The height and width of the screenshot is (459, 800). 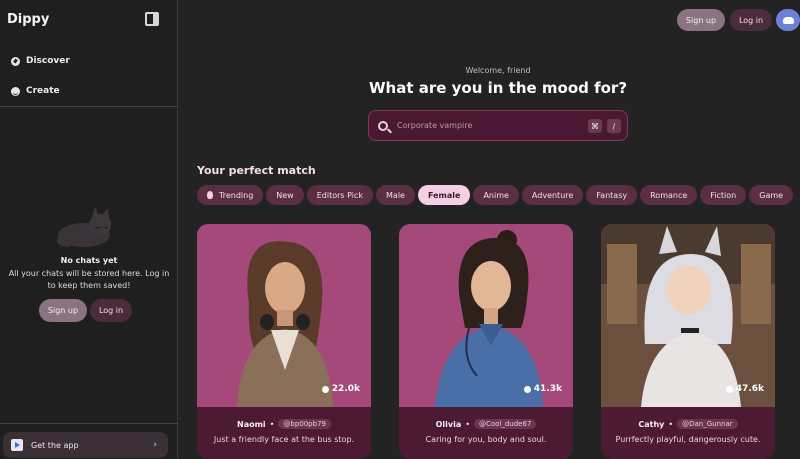 What do you see at coordinates (498, 88) in the screenshot?
I see `page-title: What are you in the mood for?` at bounding box center [498, 88].